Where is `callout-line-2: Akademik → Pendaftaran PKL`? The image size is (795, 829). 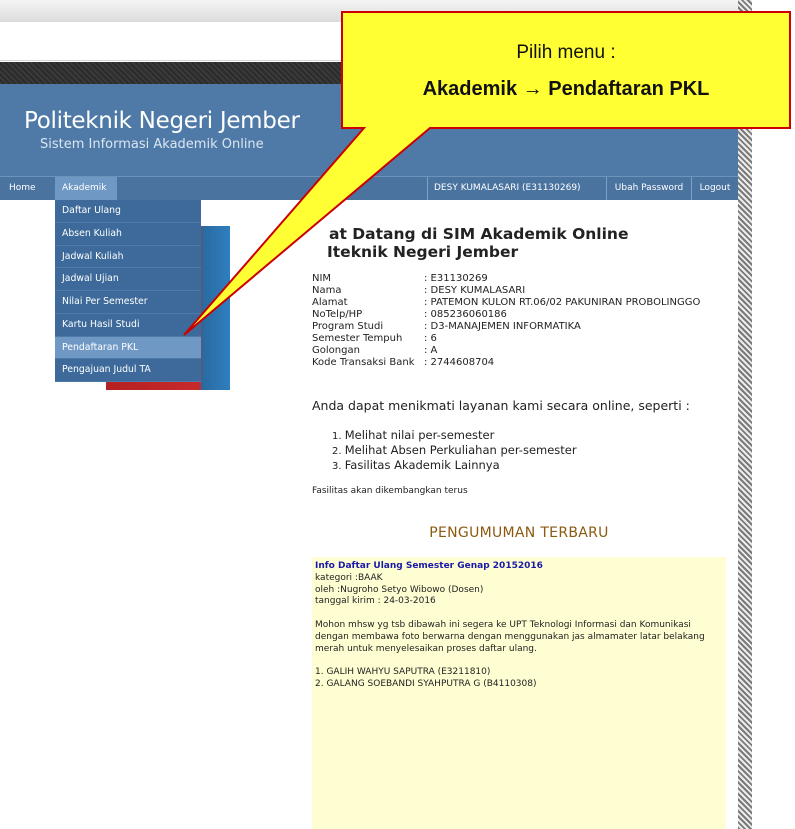 callout-line-2: Akademik → Pendaftaran PKL is located at coordinates (566, 89).